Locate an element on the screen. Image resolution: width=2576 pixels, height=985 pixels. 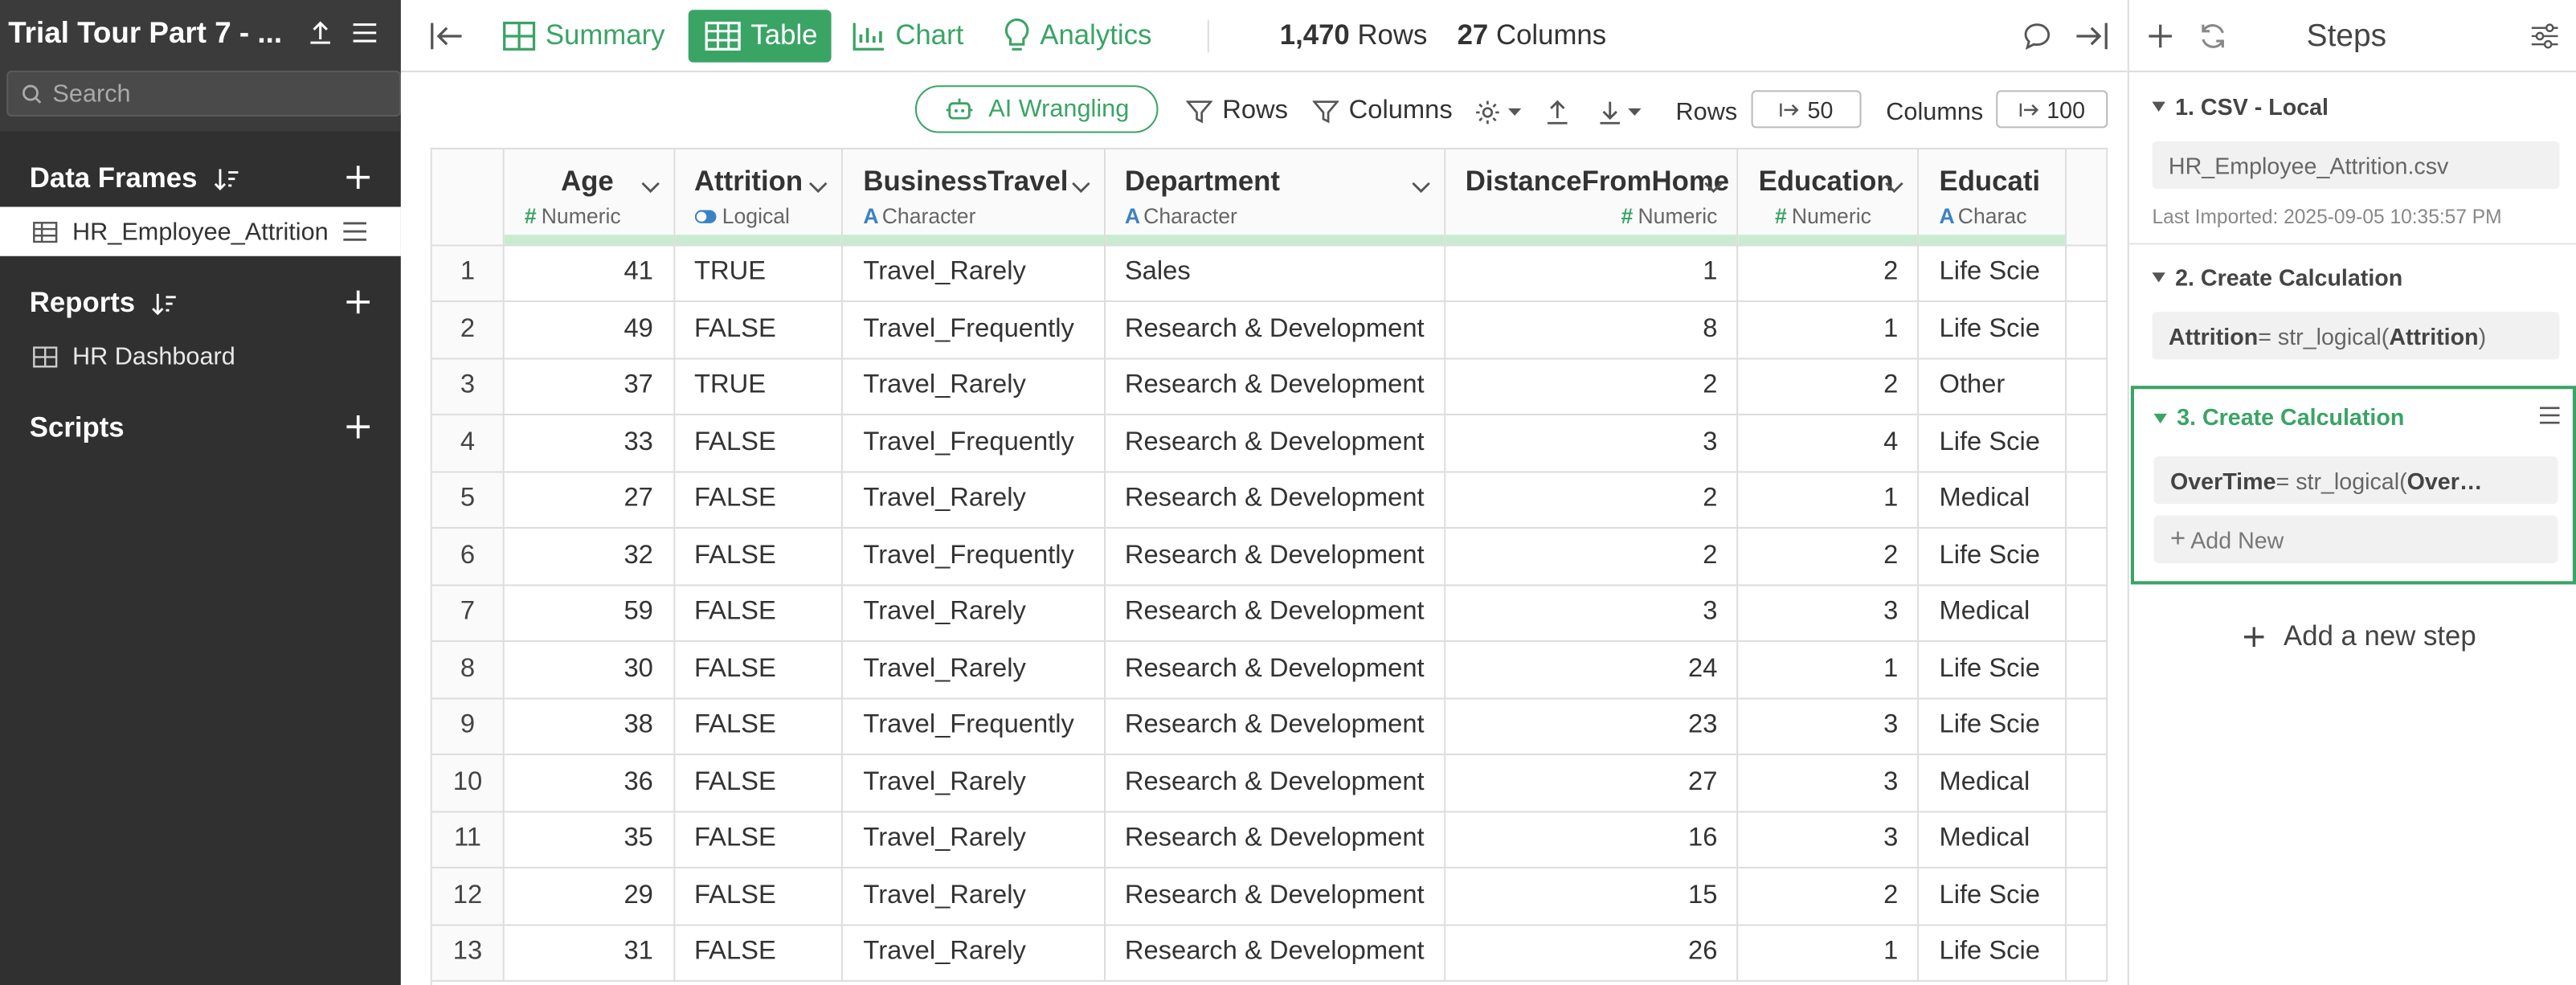
table-cell: 36 is located at coordinates (589, 783).